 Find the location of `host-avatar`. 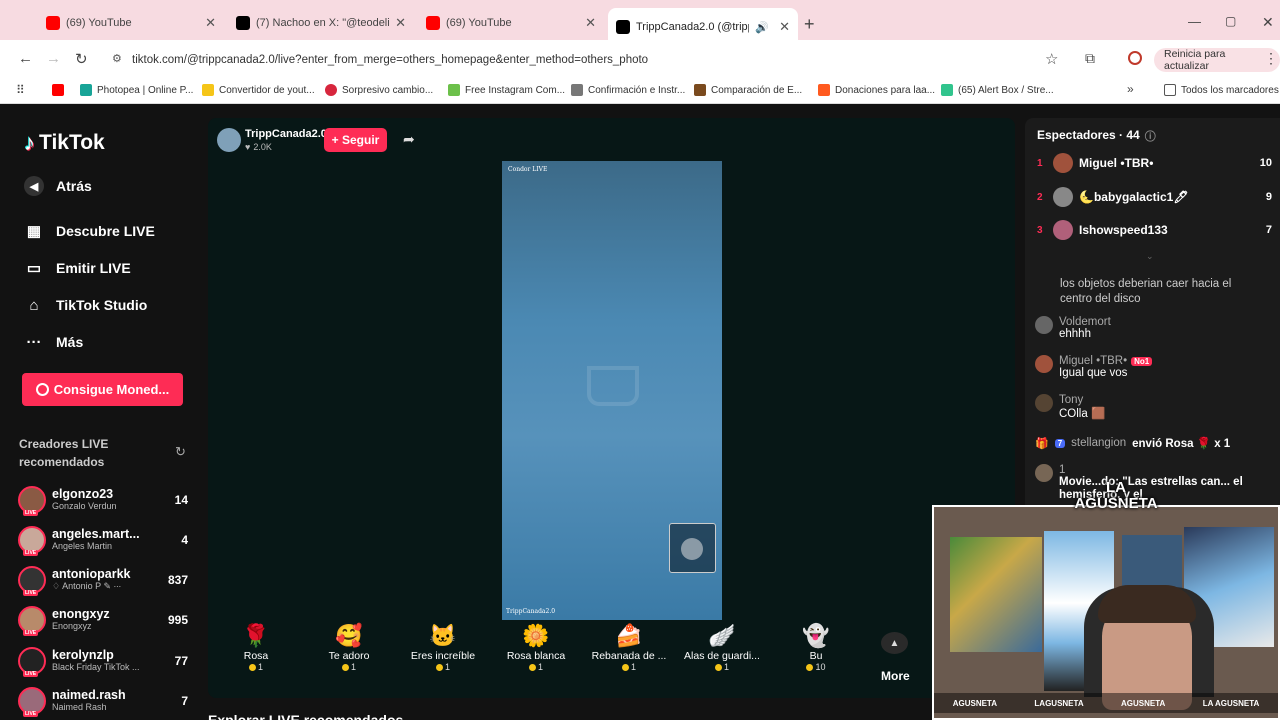

host-avatar is located at coordinates (229, 140).